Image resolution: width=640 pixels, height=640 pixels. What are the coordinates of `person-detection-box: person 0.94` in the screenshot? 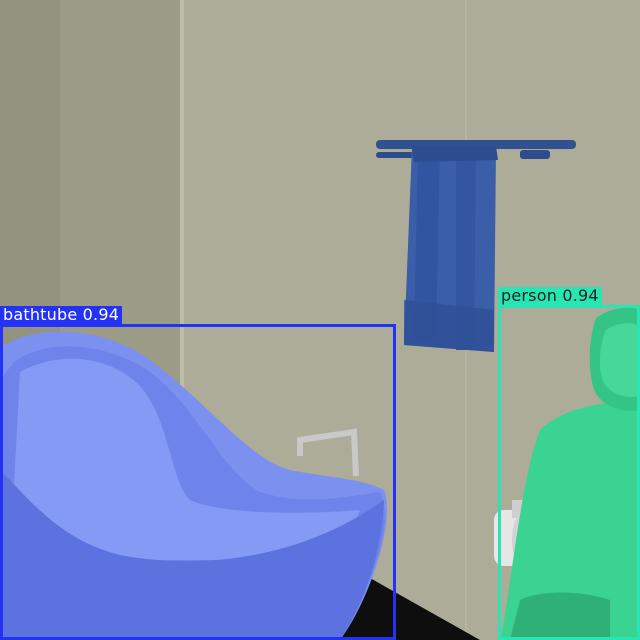 It's located at (569, 463).